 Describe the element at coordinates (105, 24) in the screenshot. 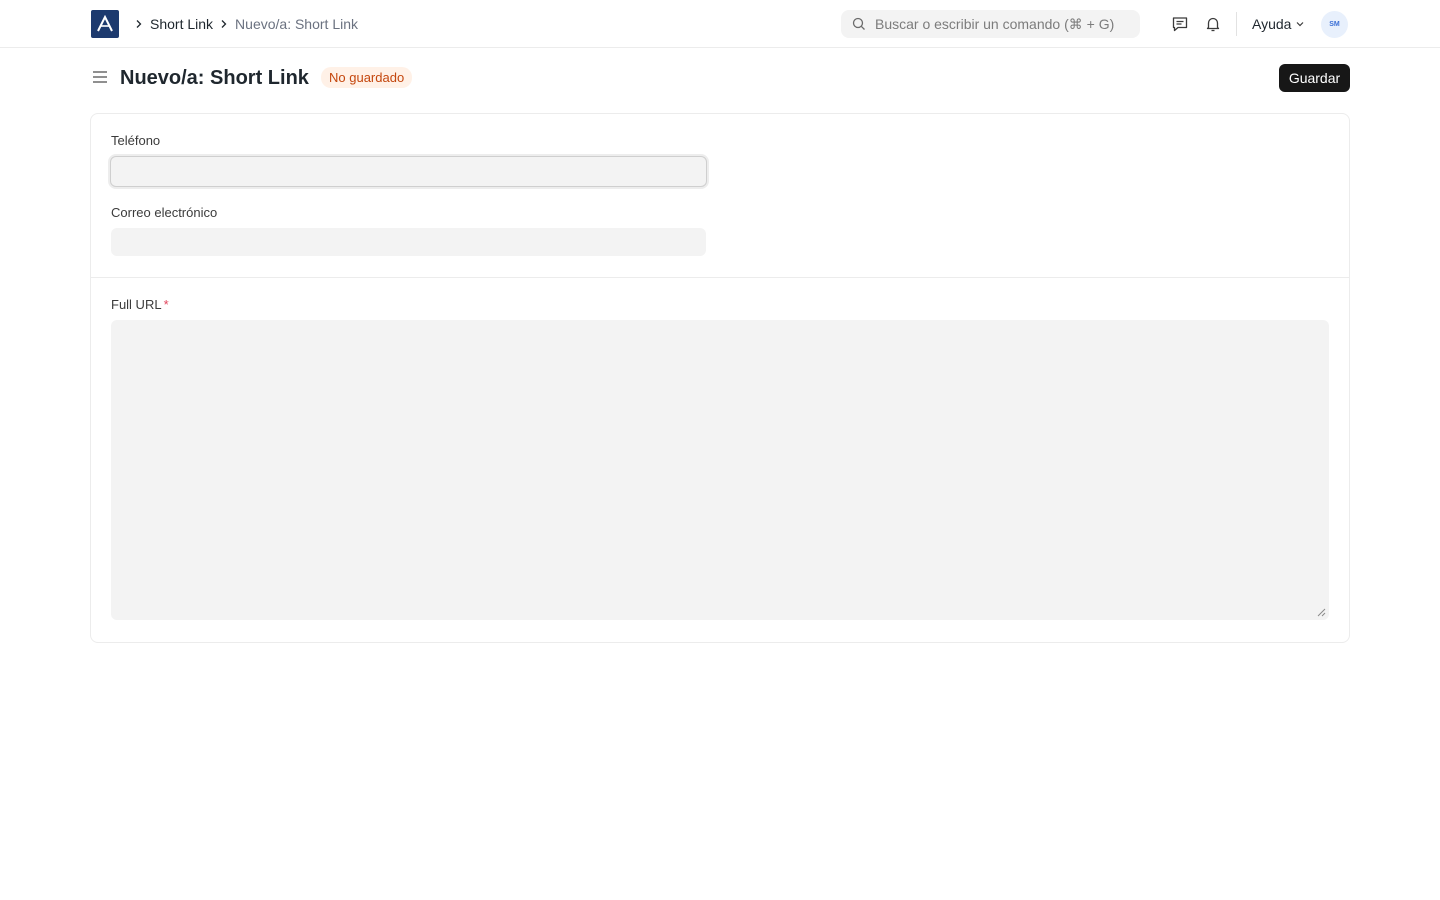

I see `app-logo-icon` at that location.